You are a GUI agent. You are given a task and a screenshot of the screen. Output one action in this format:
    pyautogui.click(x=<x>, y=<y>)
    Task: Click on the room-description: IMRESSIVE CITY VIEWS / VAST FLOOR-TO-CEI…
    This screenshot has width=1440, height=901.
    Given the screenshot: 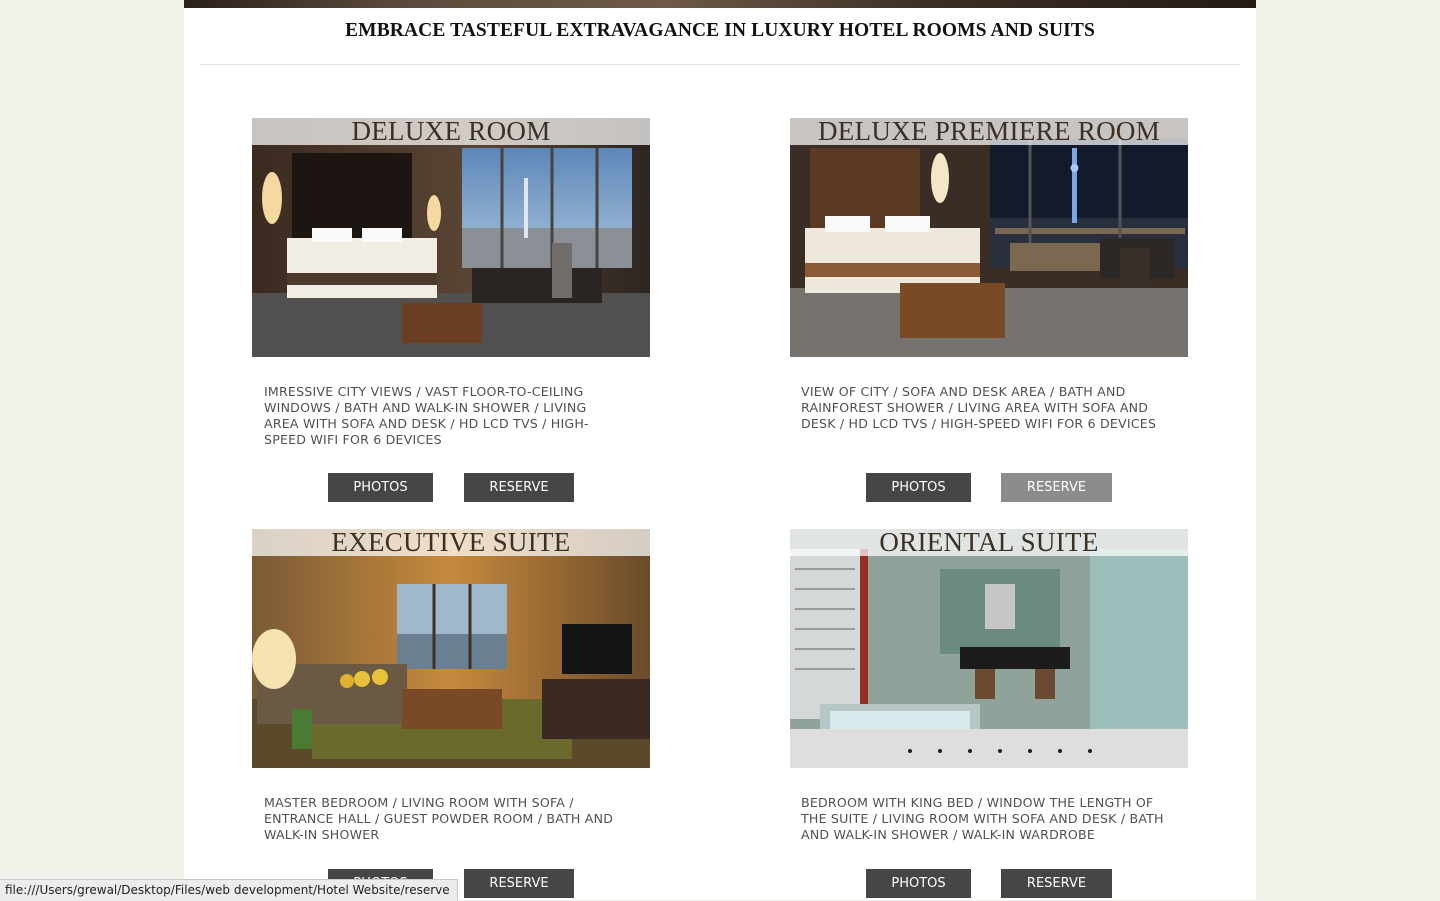 What is the action you would take?
    pyautogui.click(x=426, y=415)
    